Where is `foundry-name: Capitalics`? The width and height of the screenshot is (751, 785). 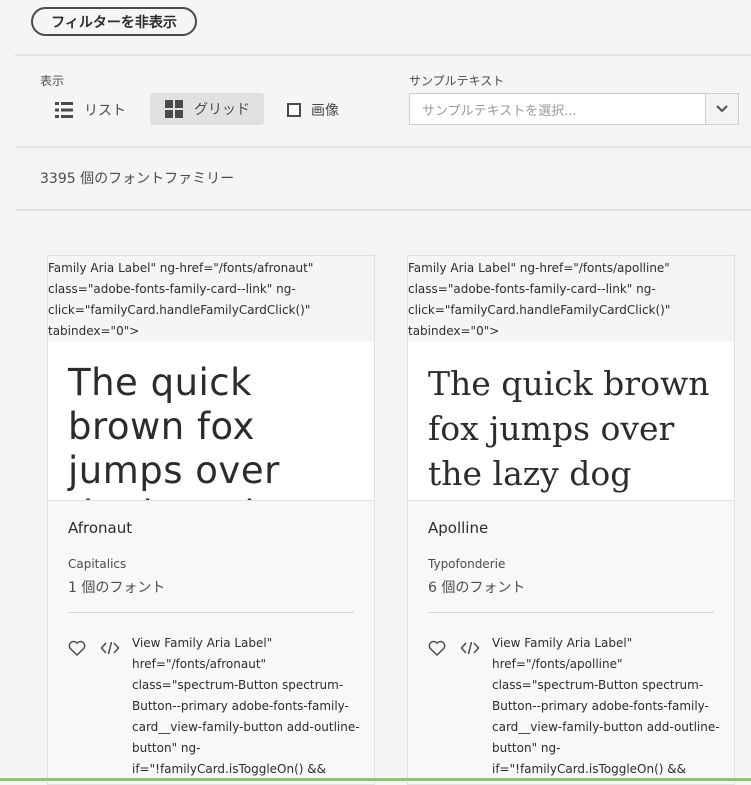
foundry-name: Capitalics is located at coordinates (97, 564).